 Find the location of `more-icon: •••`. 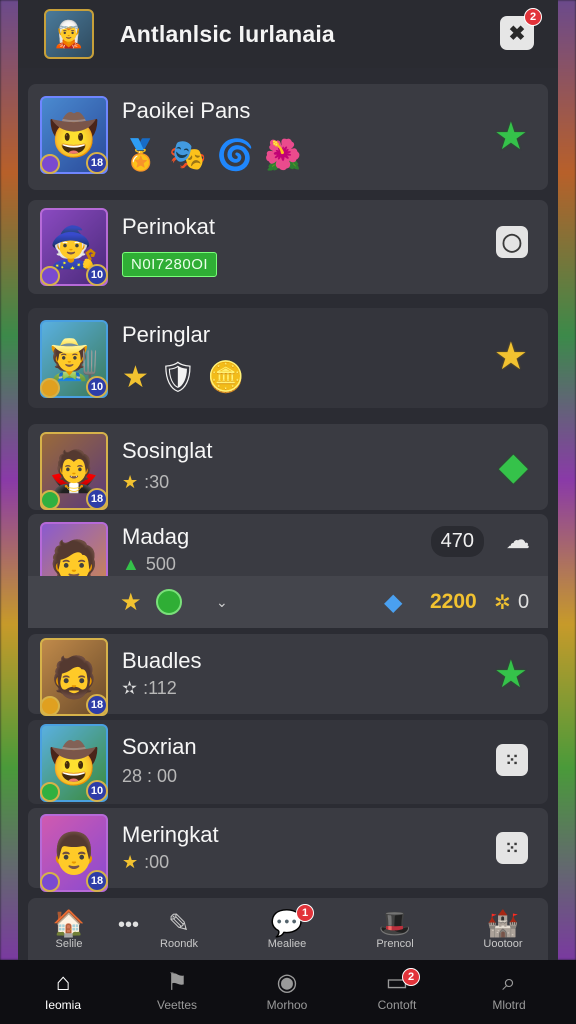

more-icon: ••• is located at coordinates (128, 925).